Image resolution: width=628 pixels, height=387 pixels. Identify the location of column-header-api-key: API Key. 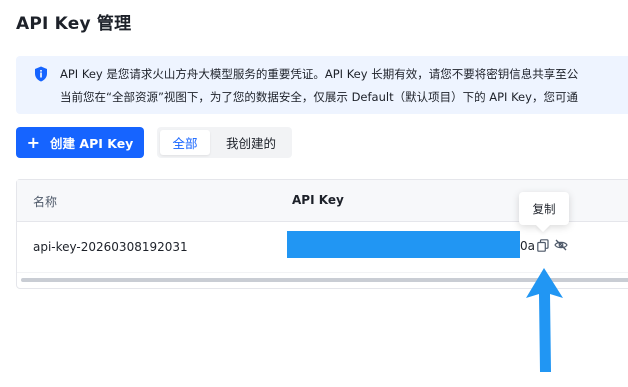
(318, 200).